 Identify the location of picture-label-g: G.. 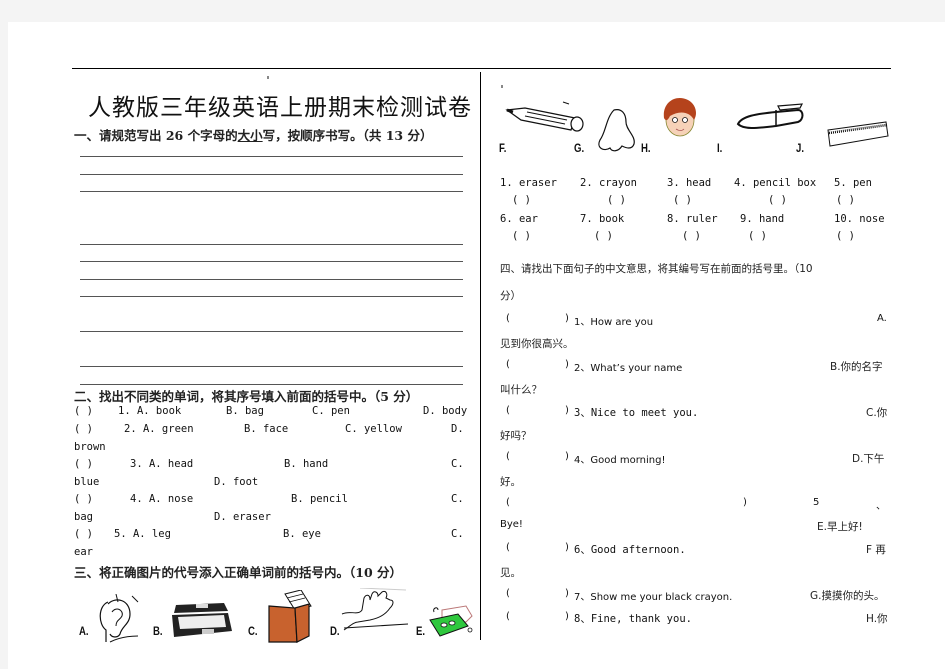
(579, 148).